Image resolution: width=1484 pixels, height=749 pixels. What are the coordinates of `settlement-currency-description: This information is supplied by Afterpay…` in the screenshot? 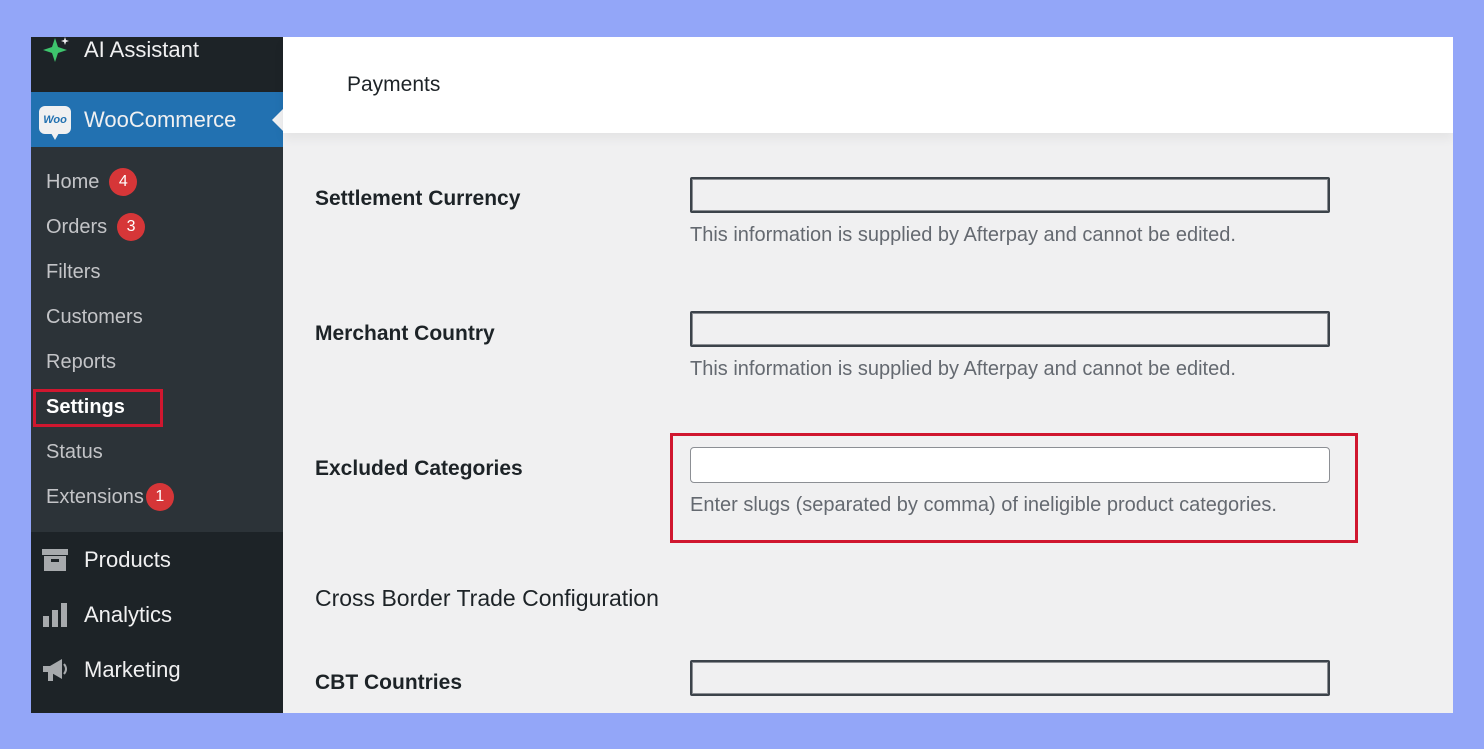 It's located at (963, 235).